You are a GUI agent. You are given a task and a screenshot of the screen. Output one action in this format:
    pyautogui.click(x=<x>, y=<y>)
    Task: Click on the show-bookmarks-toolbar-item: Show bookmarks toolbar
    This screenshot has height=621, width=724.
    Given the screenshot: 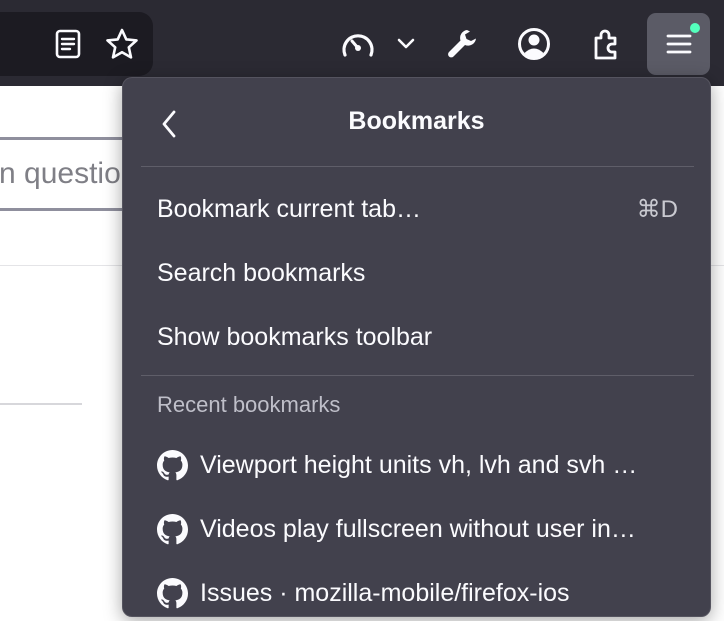 What is the action you would take?
    pyautogui.click(x=417, y=337)
    